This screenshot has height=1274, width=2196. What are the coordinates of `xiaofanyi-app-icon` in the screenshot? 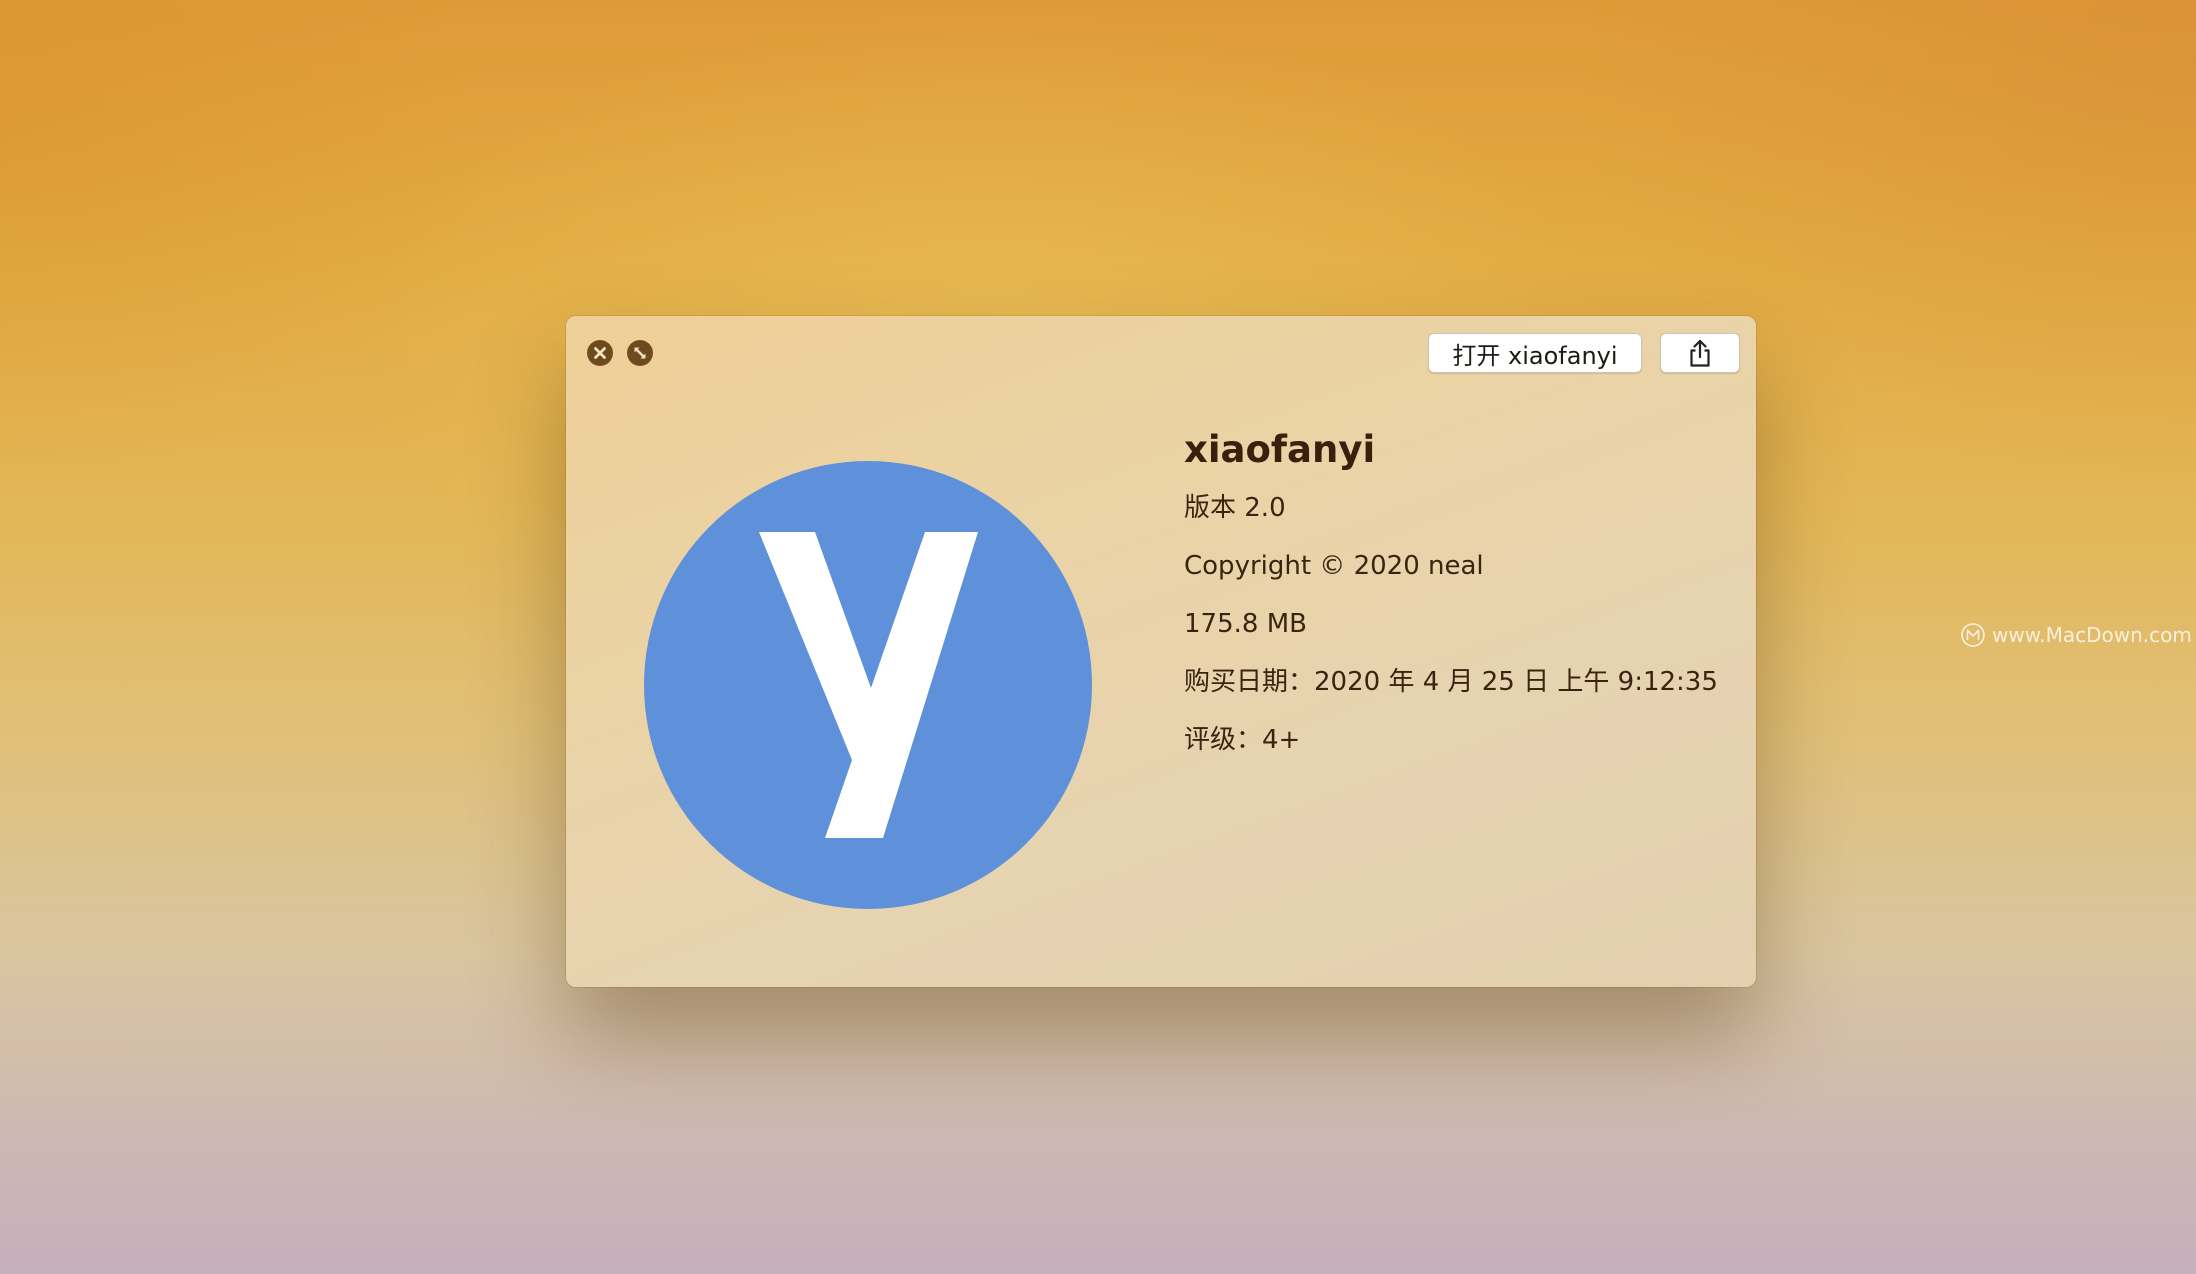 It's located at (868, 685).